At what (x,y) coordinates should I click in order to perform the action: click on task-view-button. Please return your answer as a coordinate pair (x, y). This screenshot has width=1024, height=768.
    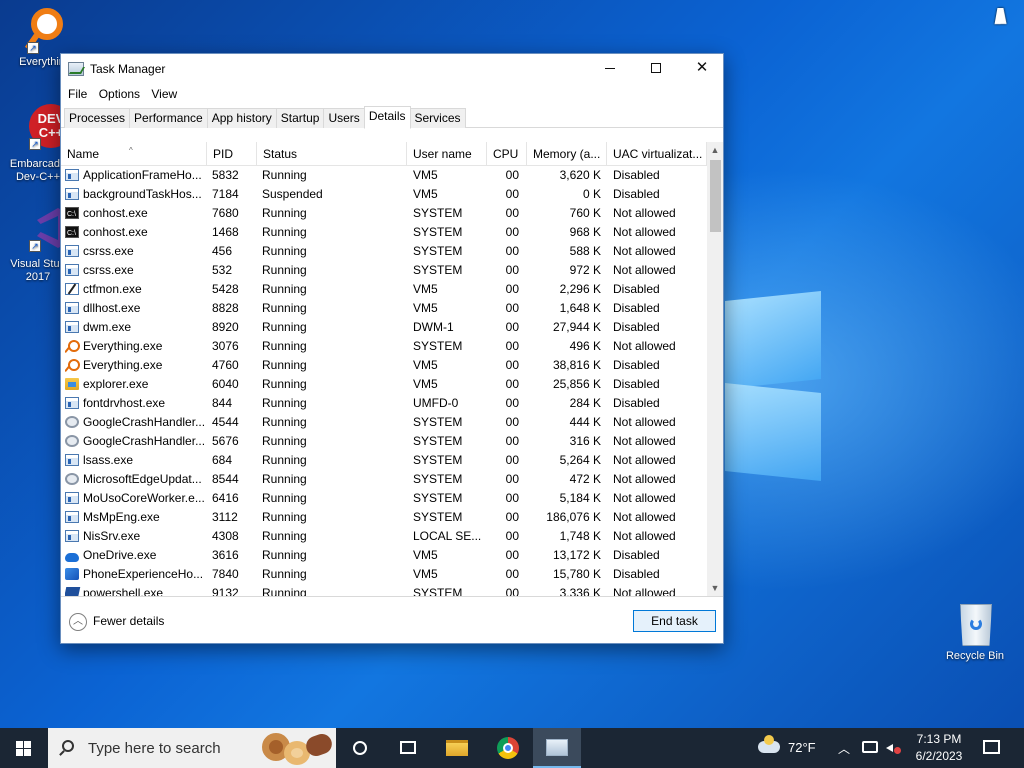
    Looking at the image, I should click on (408, 748).